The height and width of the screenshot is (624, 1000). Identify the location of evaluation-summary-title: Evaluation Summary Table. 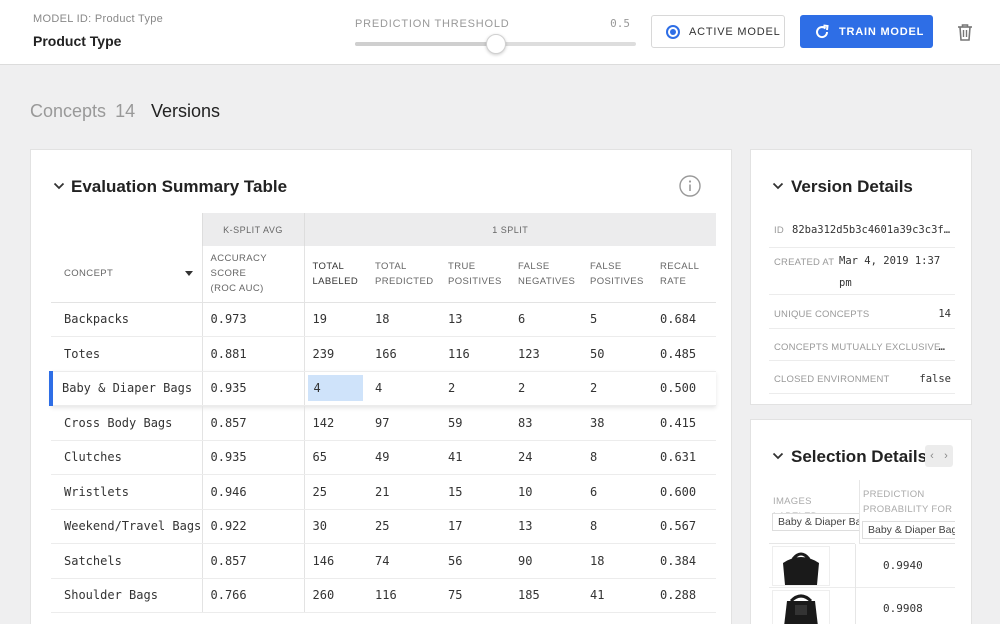
(179, 186).